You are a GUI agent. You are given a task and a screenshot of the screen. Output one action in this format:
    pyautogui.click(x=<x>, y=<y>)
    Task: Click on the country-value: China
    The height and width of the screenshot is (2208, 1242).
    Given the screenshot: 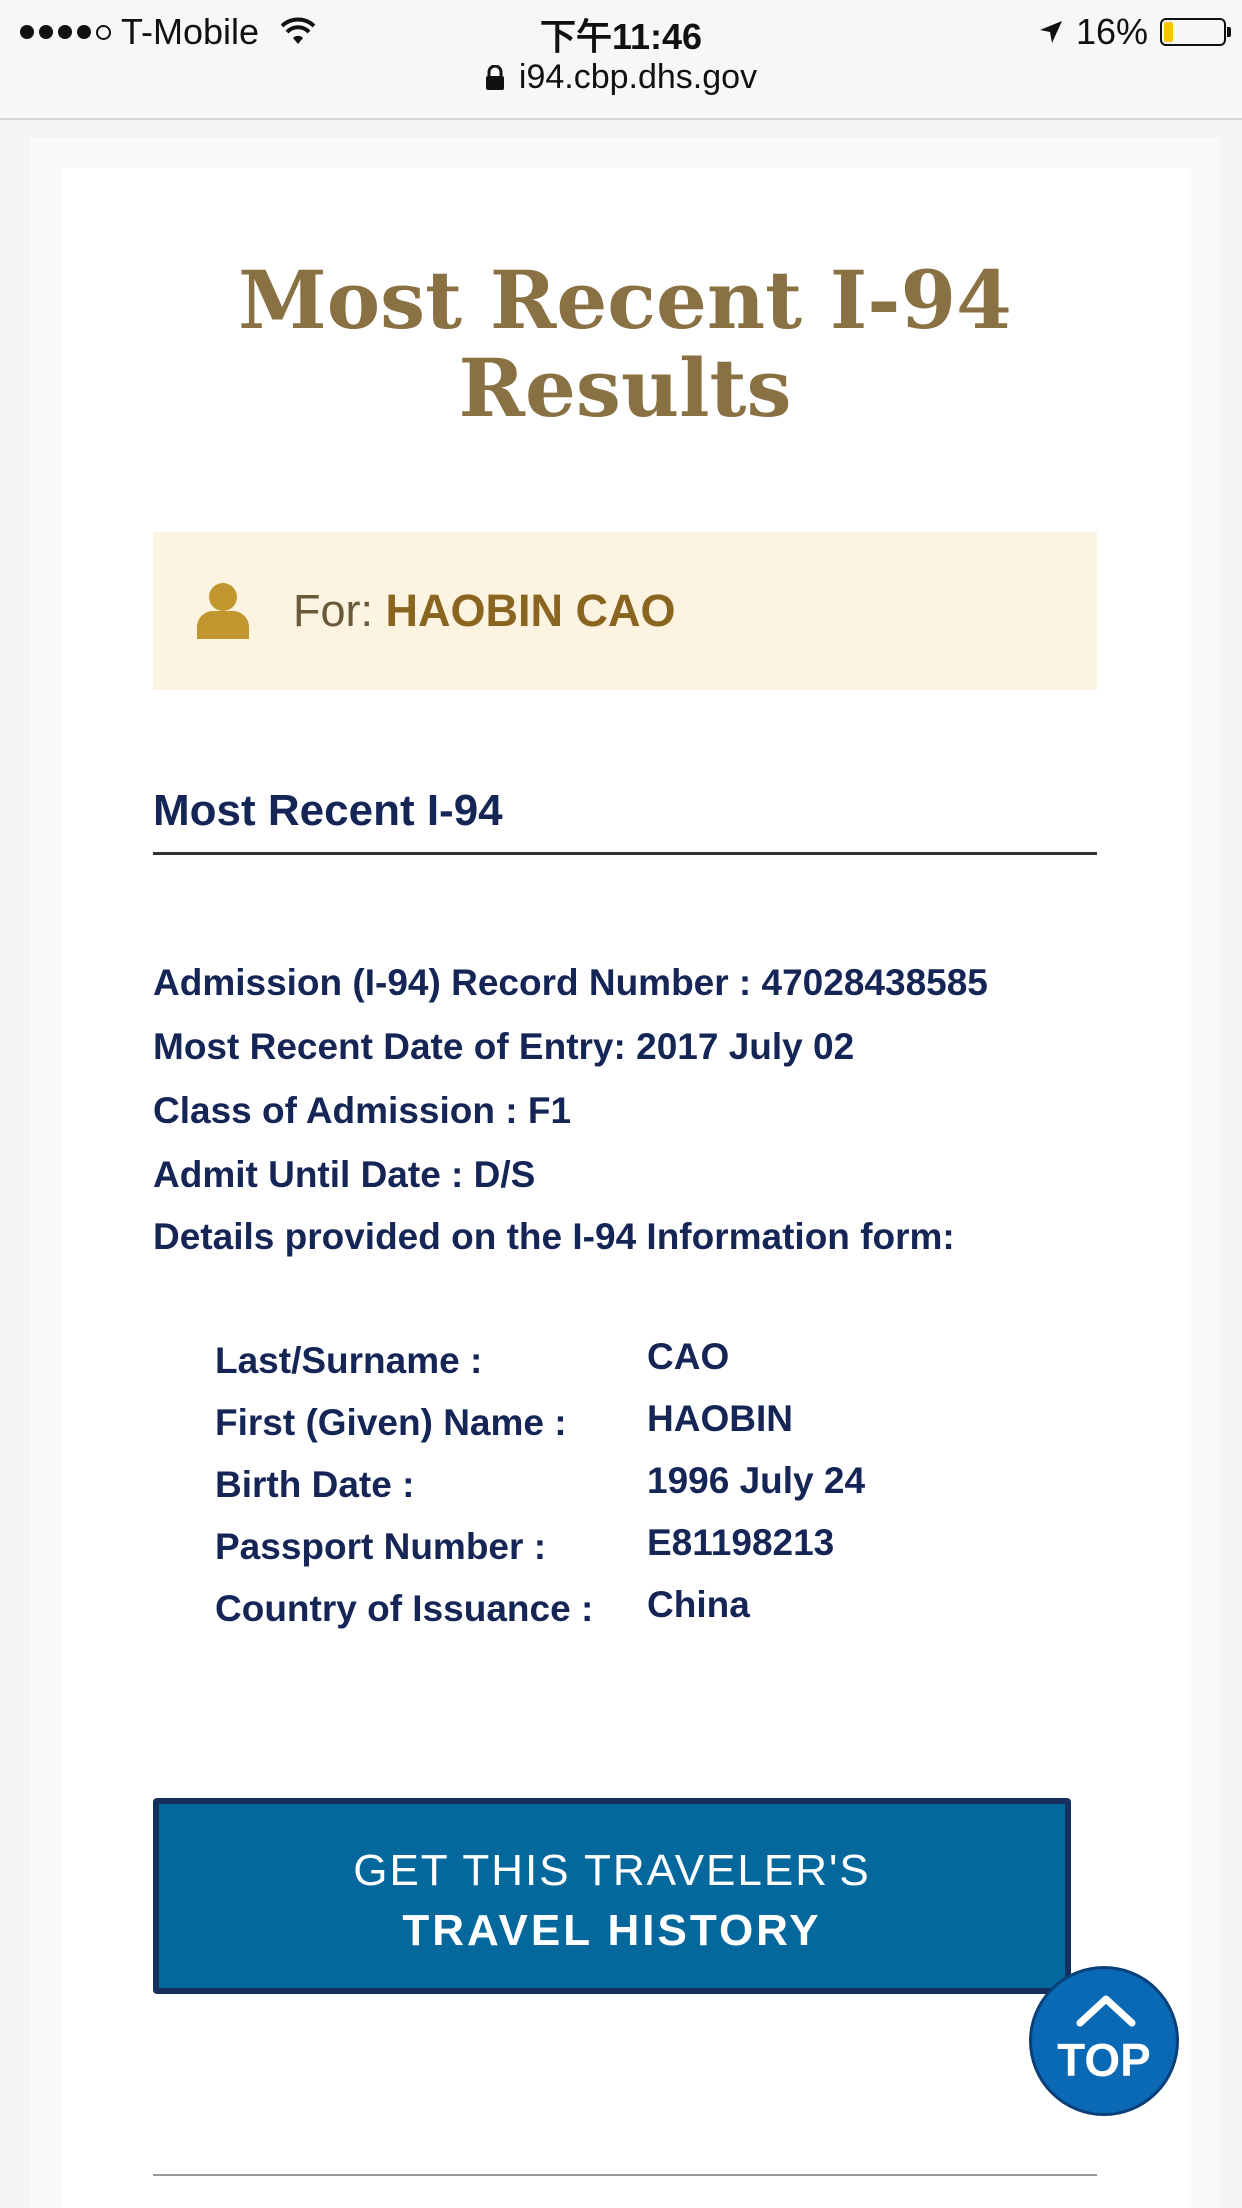 What is the action you would take?
    pyautogui.click(x=698, y=1604)
    